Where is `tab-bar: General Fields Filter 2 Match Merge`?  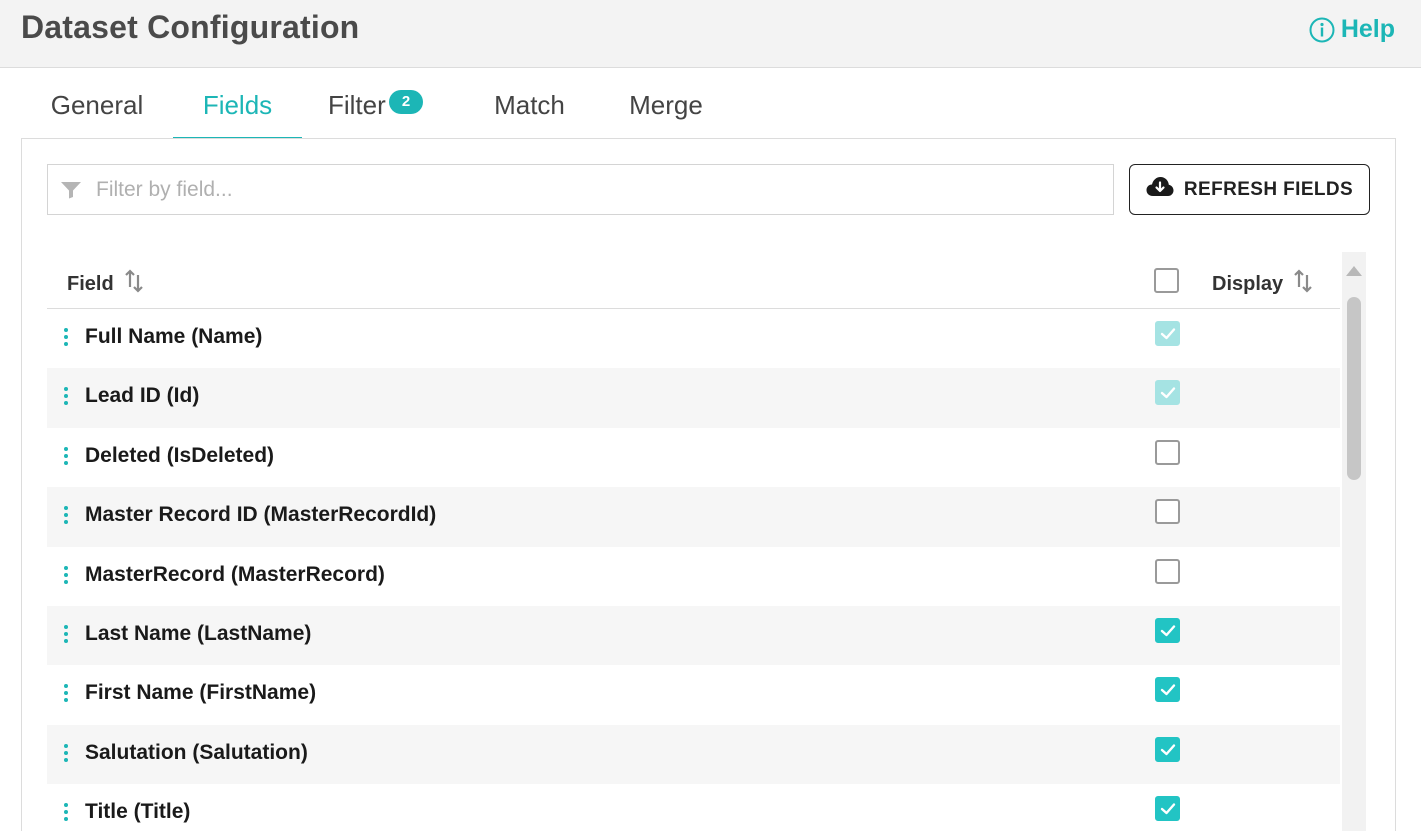 tab-bar: General Fields Filter 2 Match Merge is located at coordinates (378, 109).